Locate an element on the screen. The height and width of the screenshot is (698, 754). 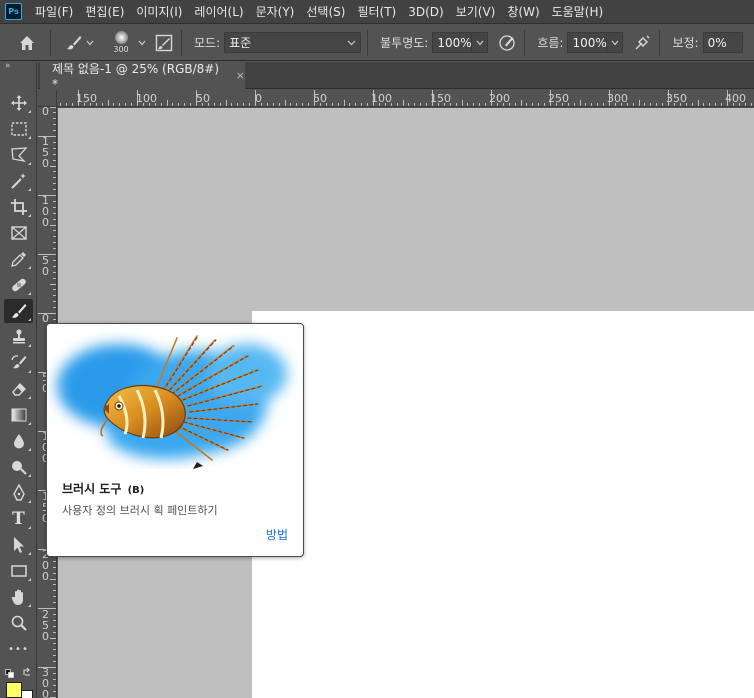
default-colors-icon is located at coordinates (9, 672).